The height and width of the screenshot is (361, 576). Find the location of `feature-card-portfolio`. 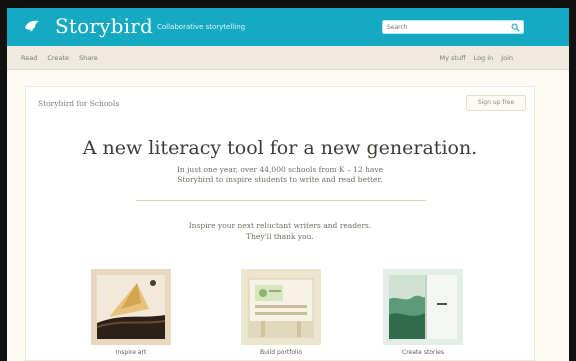

feature-card-portfolio is located at coordinates (281, 307).